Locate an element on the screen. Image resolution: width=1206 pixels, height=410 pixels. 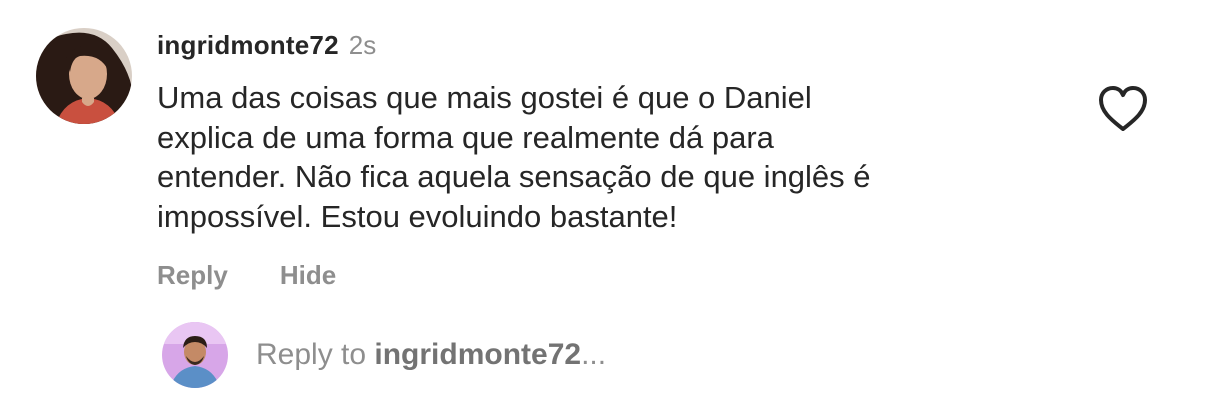
hide-button: Hide is located at coordinates (308, 275).